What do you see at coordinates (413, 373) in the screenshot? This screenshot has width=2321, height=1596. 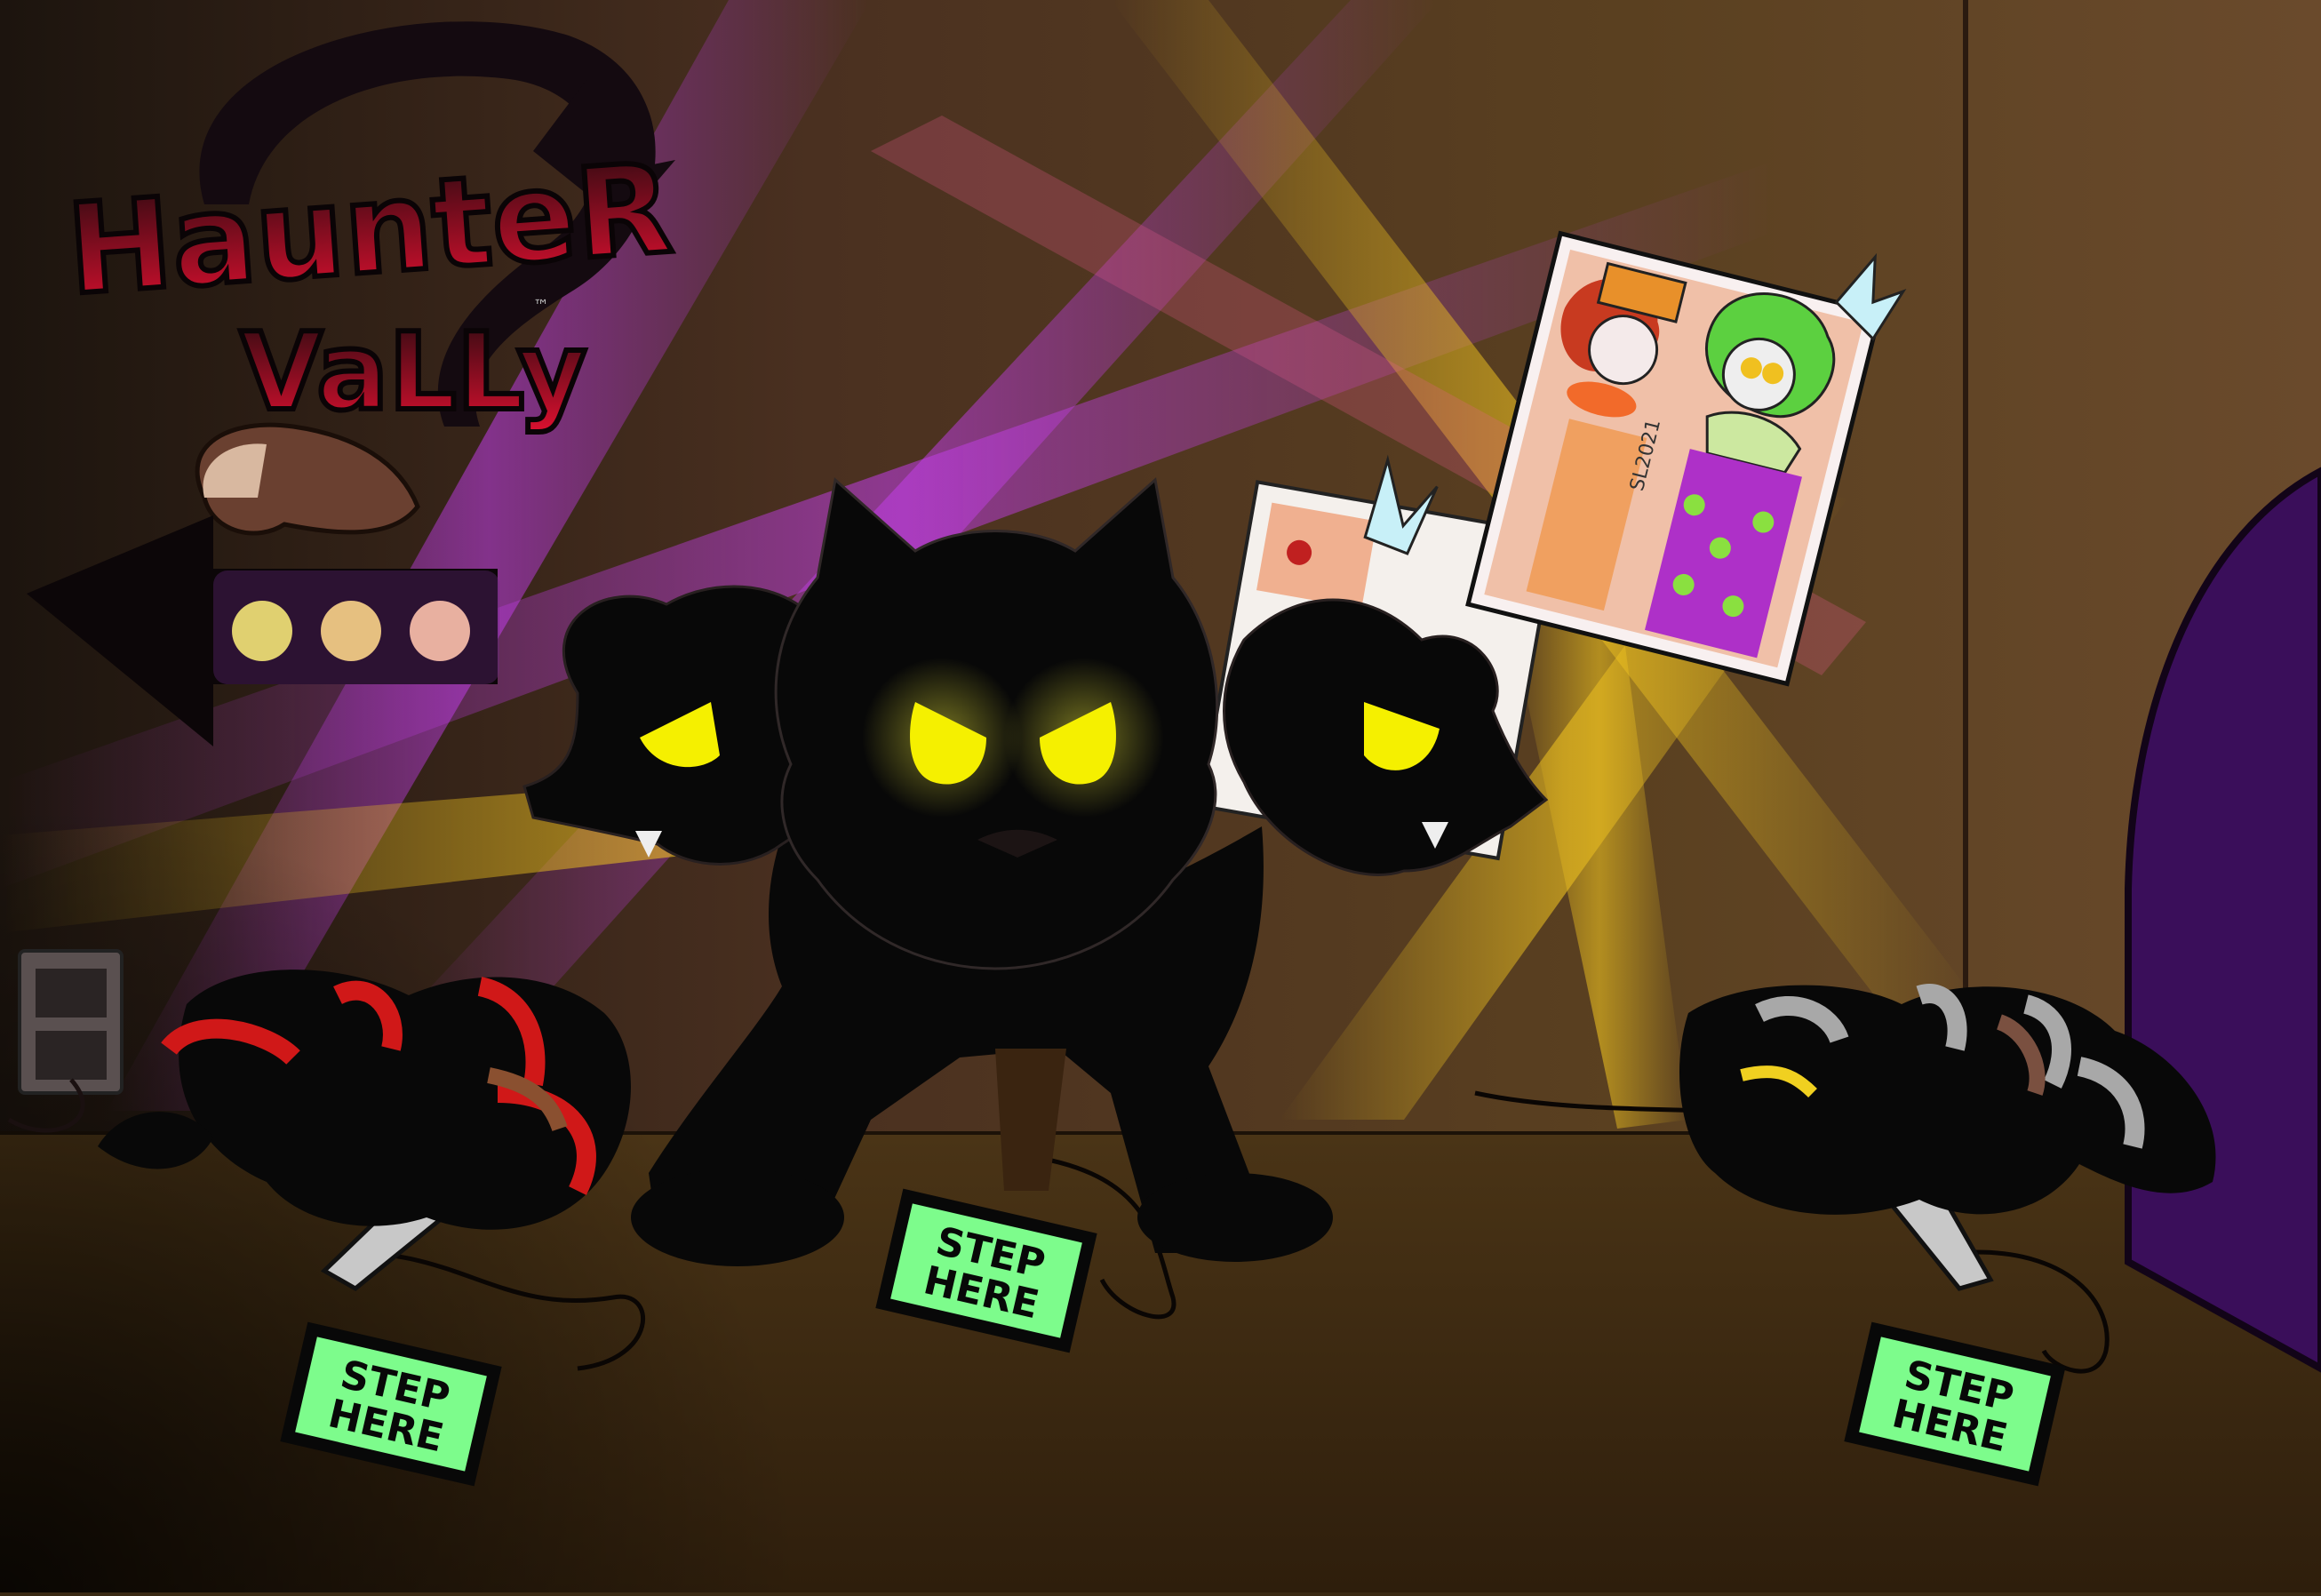 I see `sign-title-line2: VaLLy` at bounding box center [413, 373].